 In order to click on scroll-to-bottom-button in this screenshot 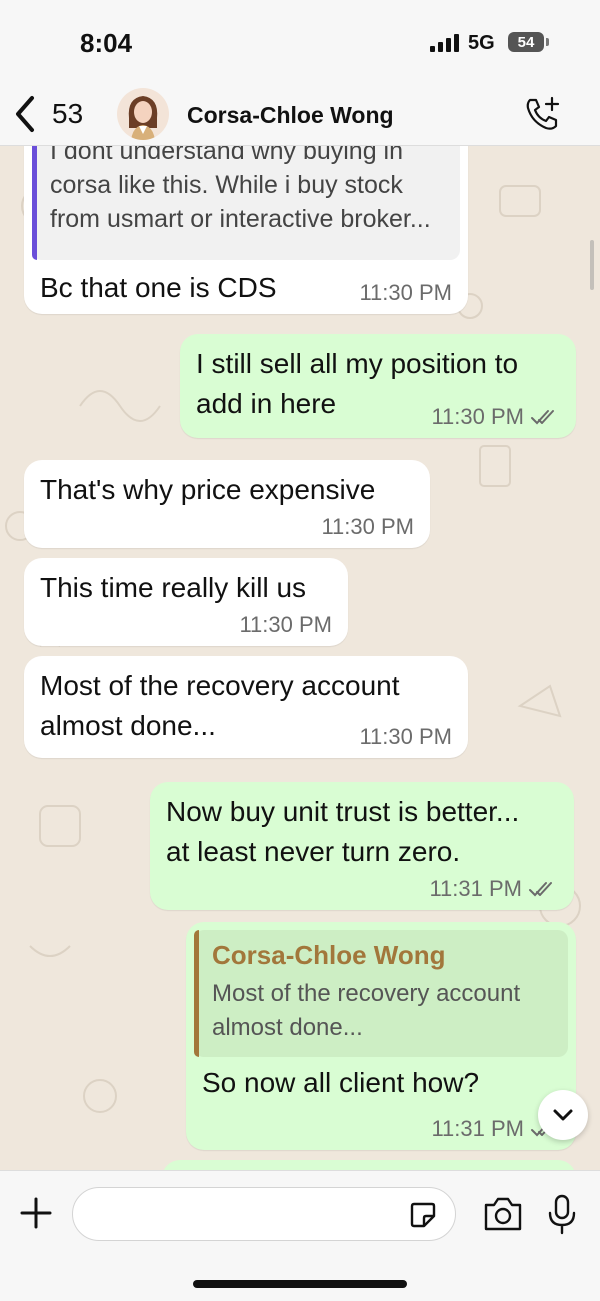, I will do `click(563, 1115)`.